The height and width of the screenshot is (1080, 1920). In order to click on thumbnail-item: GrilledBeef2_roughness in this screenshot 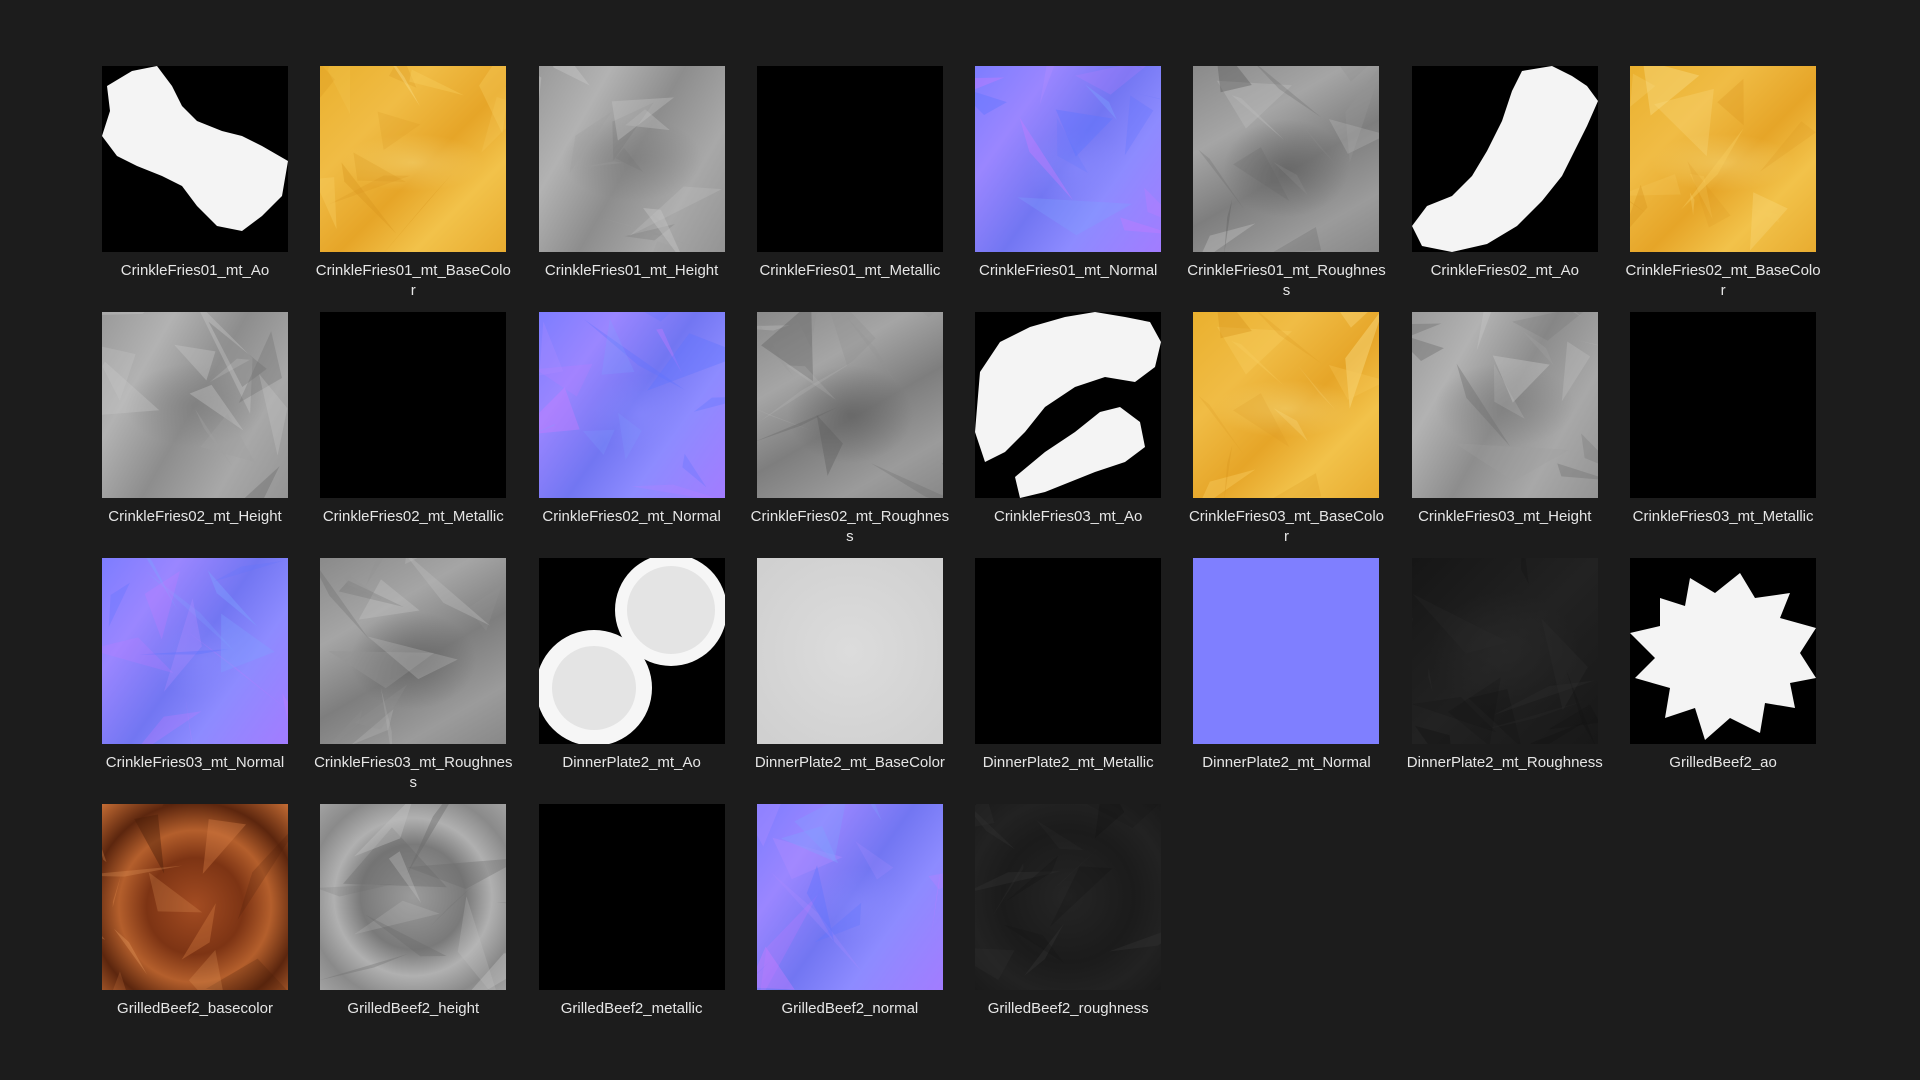, I will do `click(1068, 927)`.